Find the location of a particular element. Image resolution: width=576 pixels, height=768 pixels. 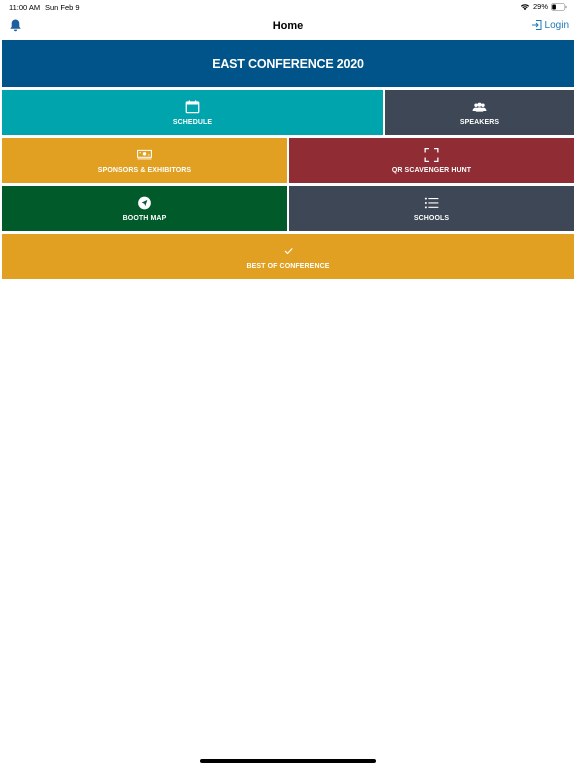

speakers-label: SPEAKERS is located at coordinates (479, 122).